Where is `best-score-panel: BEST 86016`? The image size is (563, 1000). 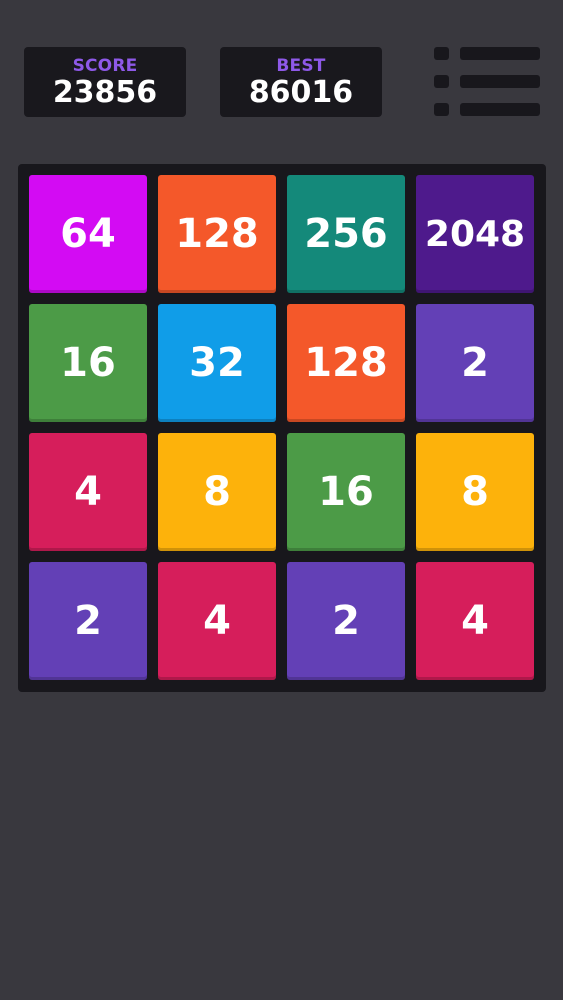 best-score-panel: BEST 86016 is located at coordinates (301, 82).